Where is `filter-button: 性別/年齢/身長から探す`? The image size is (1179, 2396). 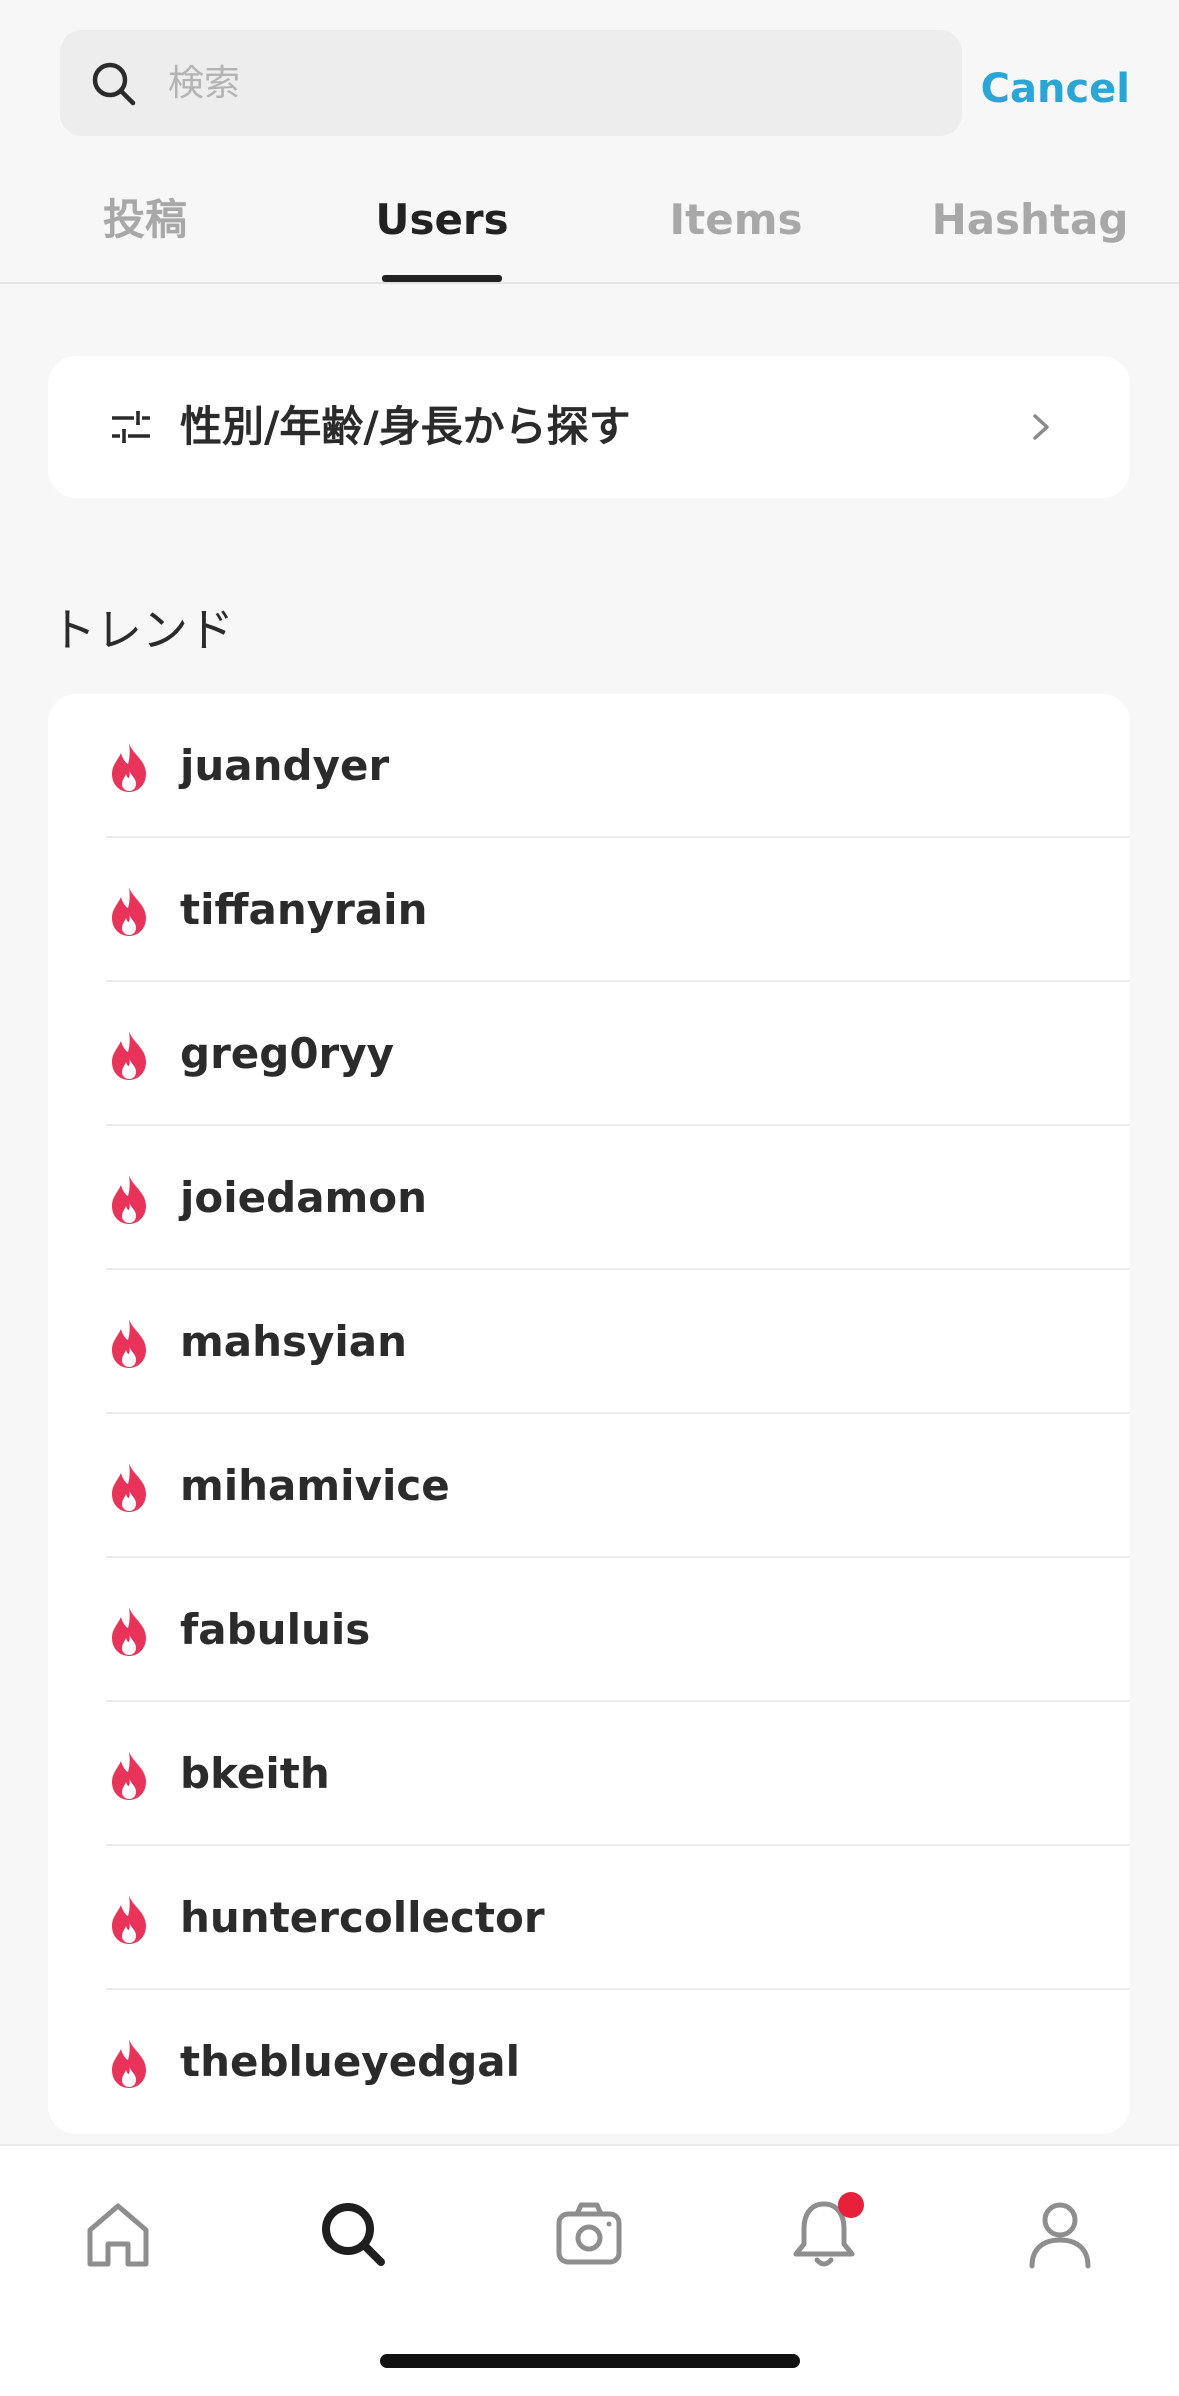 filter-button: 性別/年齢/身長から探す is located at coordinates (589, 427).